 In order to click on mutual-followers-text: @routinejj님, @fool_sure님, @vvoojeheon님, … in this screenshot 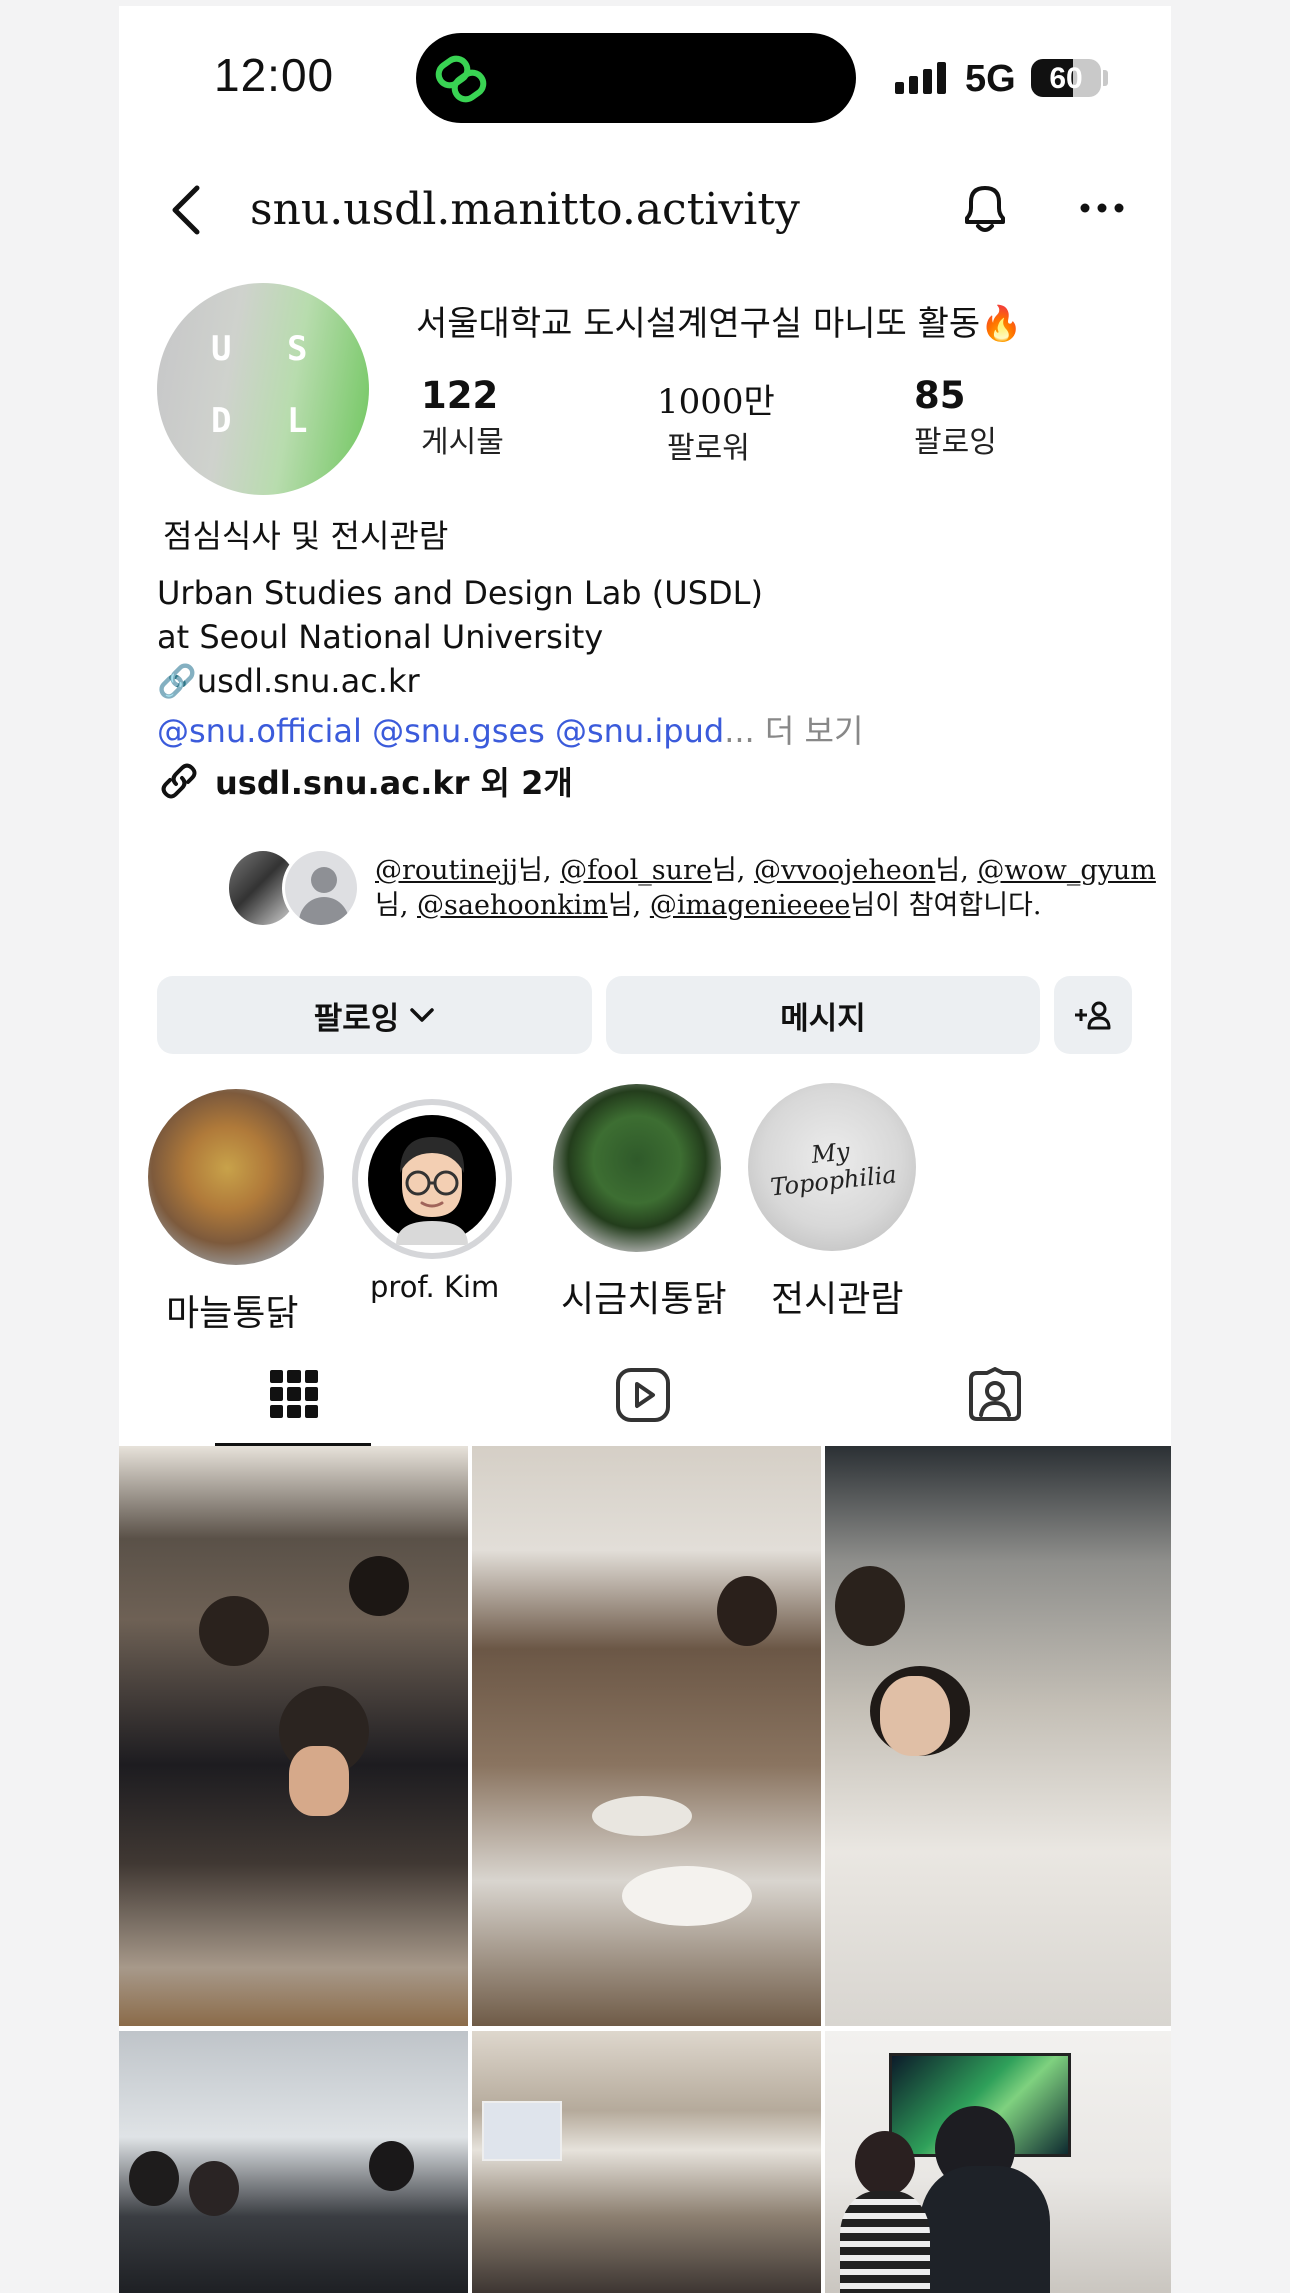, I will do `click(770, 888)`.